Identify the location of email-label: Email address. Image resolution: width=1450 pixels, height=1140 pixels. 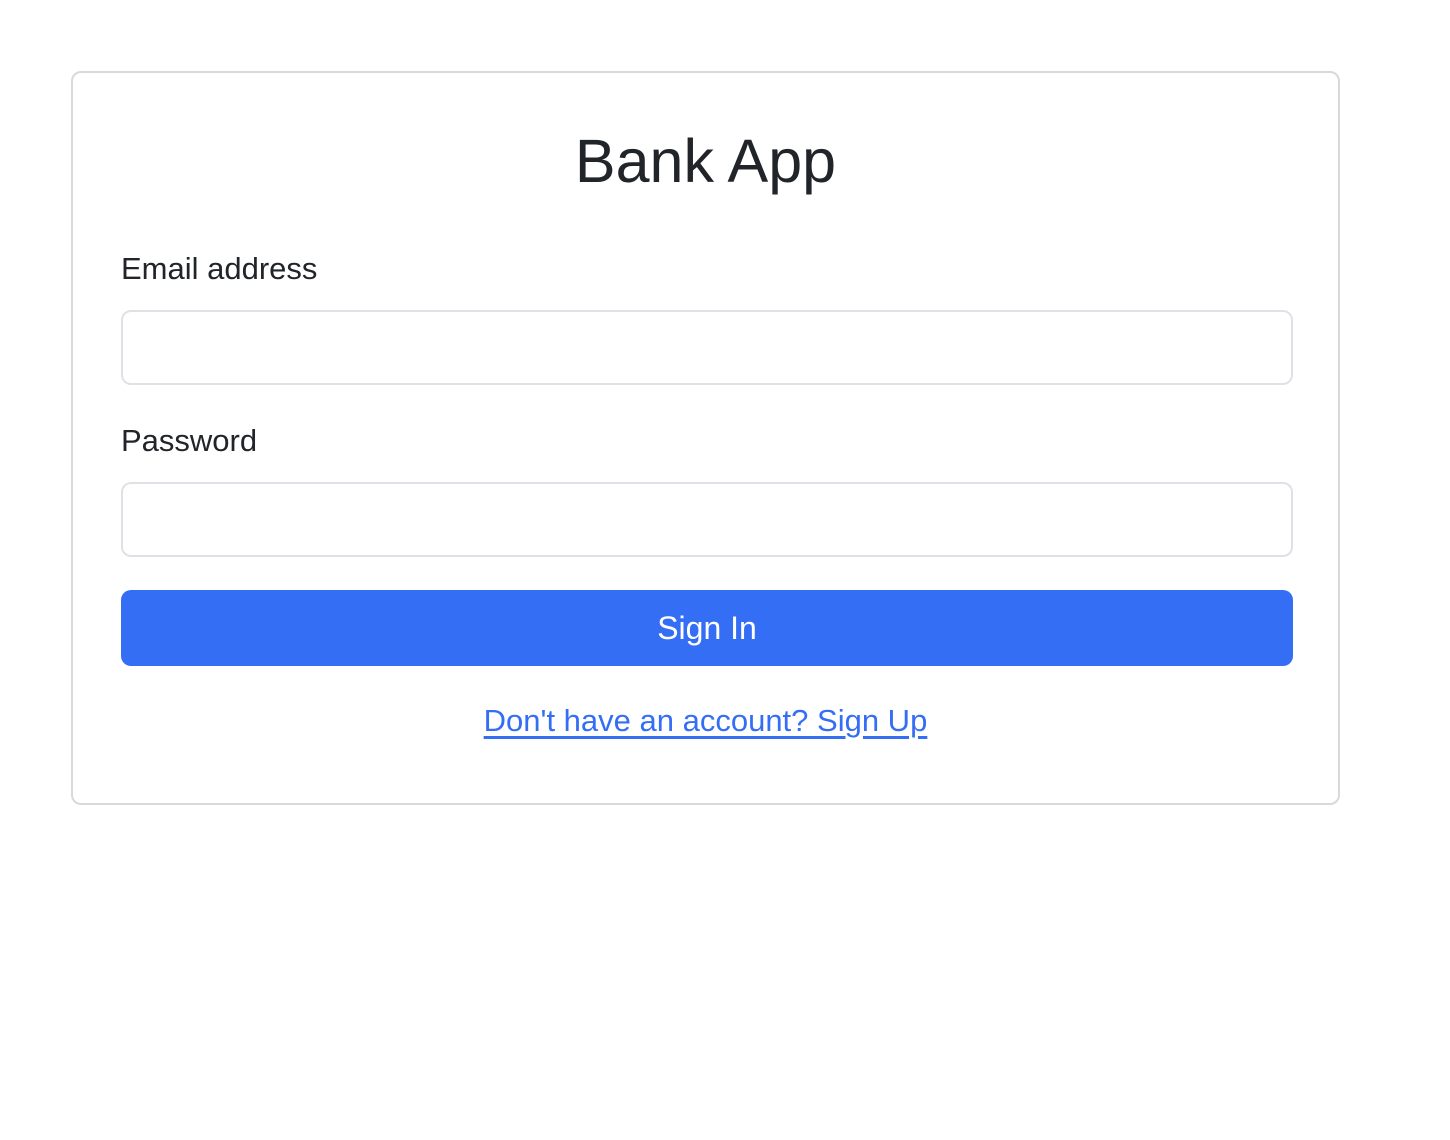
(219, 268).